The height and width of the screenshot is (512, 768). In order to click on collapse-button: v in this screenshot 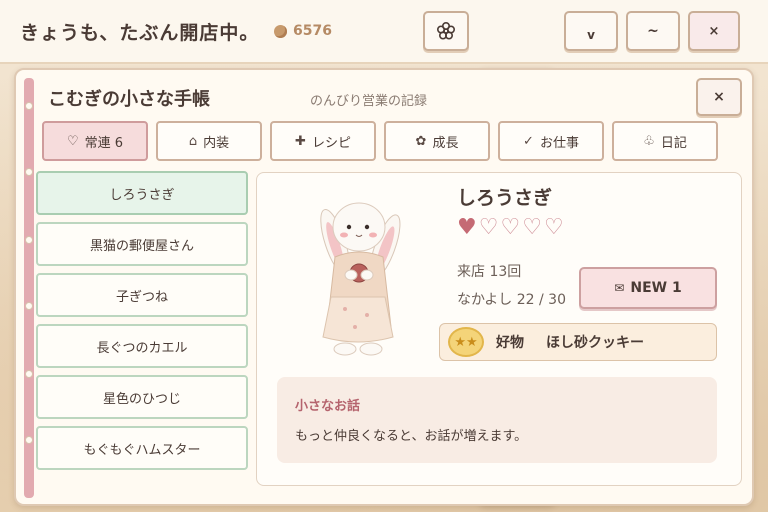, I will do `click(591, 31)`.